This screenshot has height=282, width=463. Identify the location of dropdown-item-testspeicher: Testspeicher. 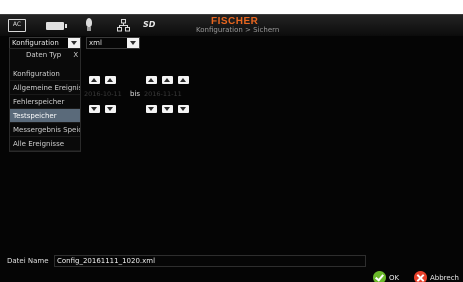
(45, 116).